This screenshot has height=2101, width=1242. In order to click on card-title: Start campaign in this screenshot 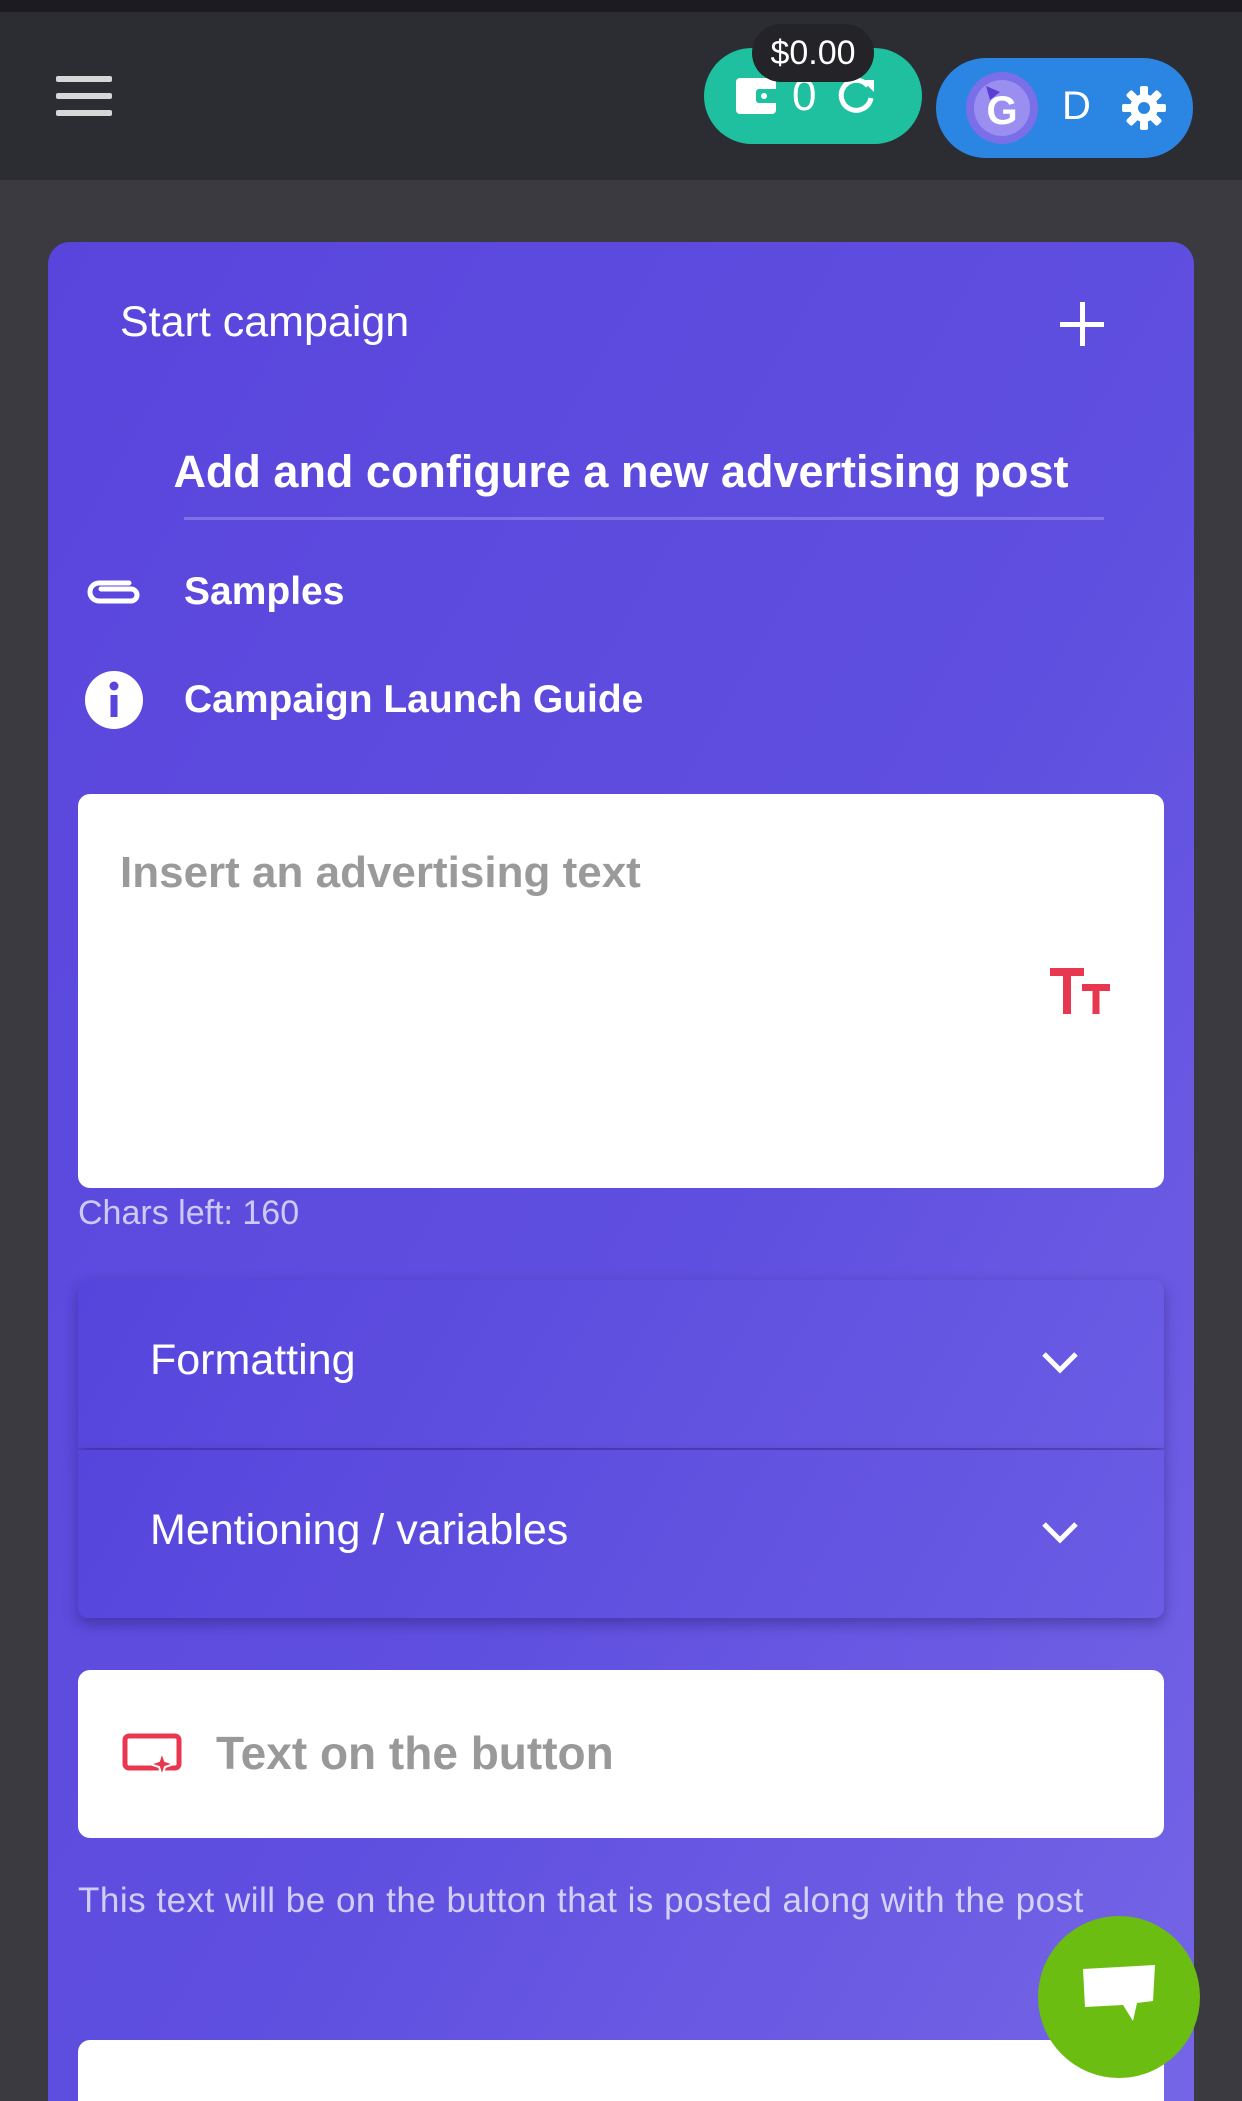, I will do `click(265, 322)`.